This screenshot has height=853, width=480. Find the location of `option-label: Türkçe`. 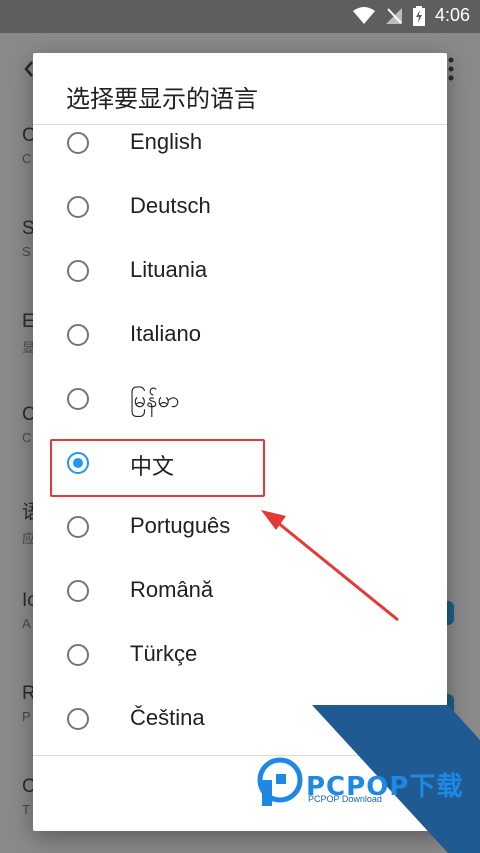

option-label: Türkçe is located at coordinates (164, 653).